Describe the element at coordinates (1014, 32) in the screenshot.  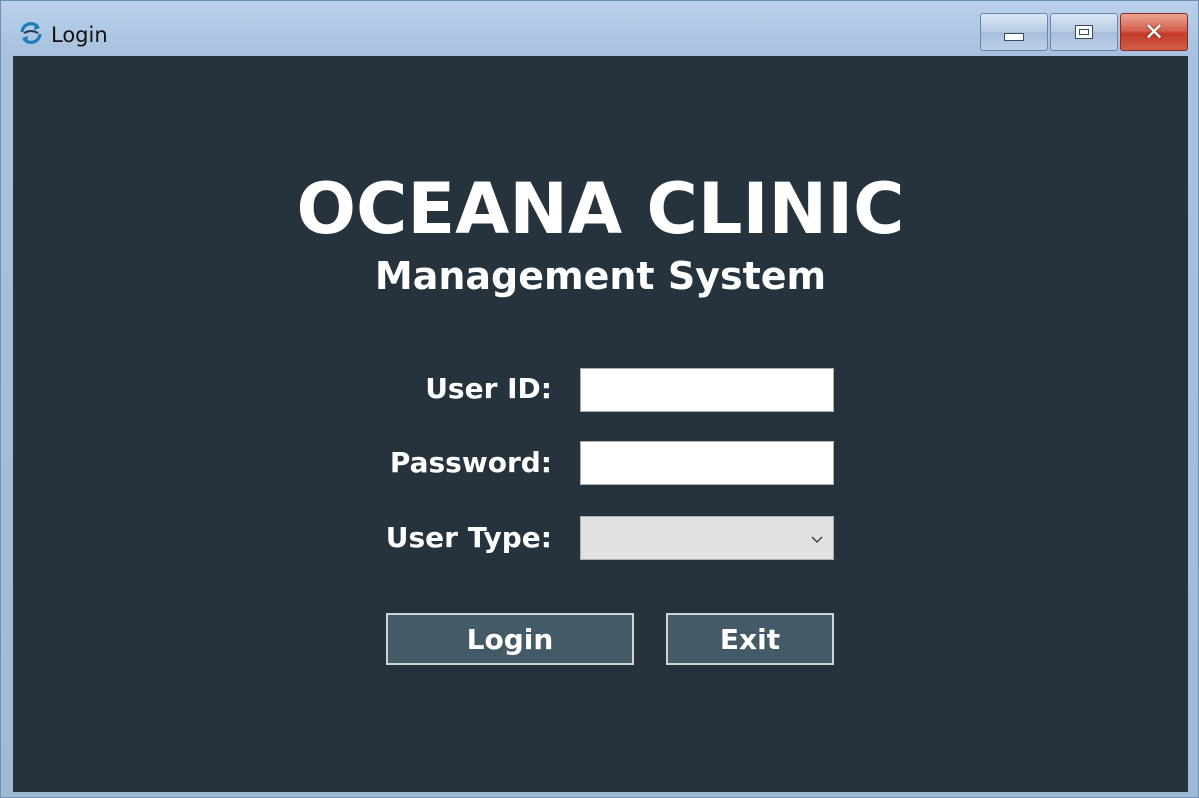
I see `minimize-button` at that location.